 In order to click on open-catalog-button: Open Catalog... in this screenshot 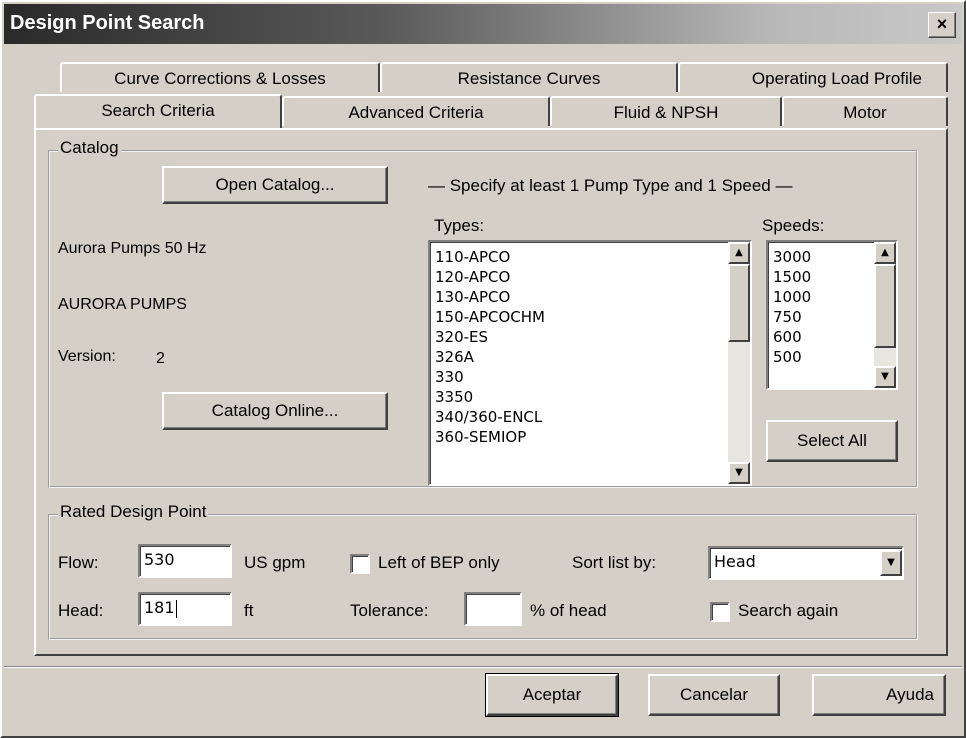, I will do `click(275, 185)`.